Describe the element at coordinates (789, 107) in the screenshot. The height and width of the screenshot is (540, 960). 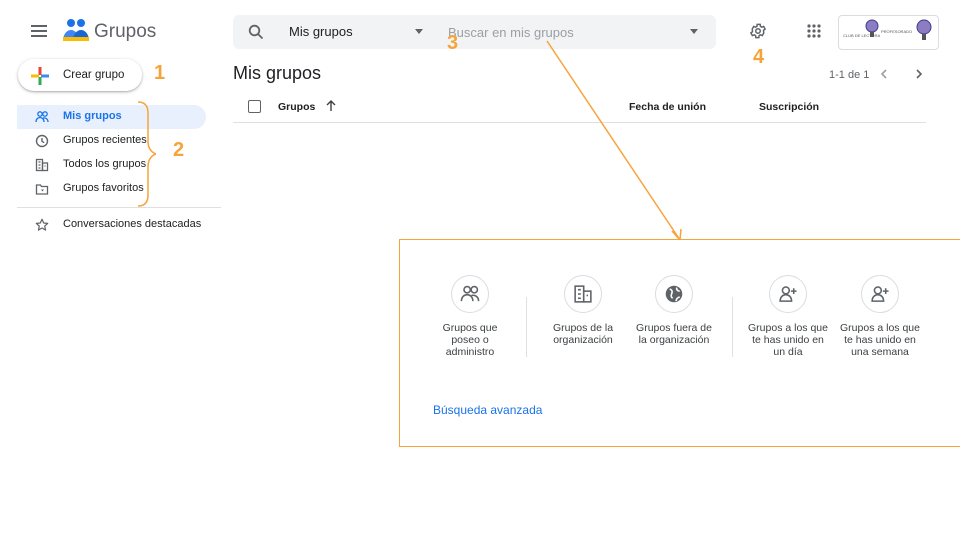
I see `column-header-suscripcion: Suscripción` at that location.